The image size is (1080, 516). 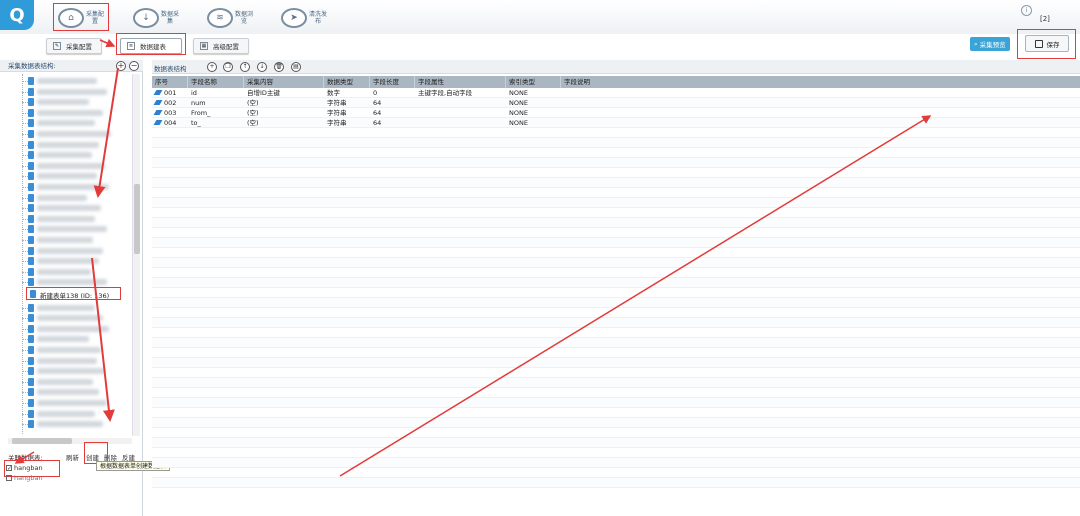 I want to click on cell-text: NONE, so click(x=518, y=103).